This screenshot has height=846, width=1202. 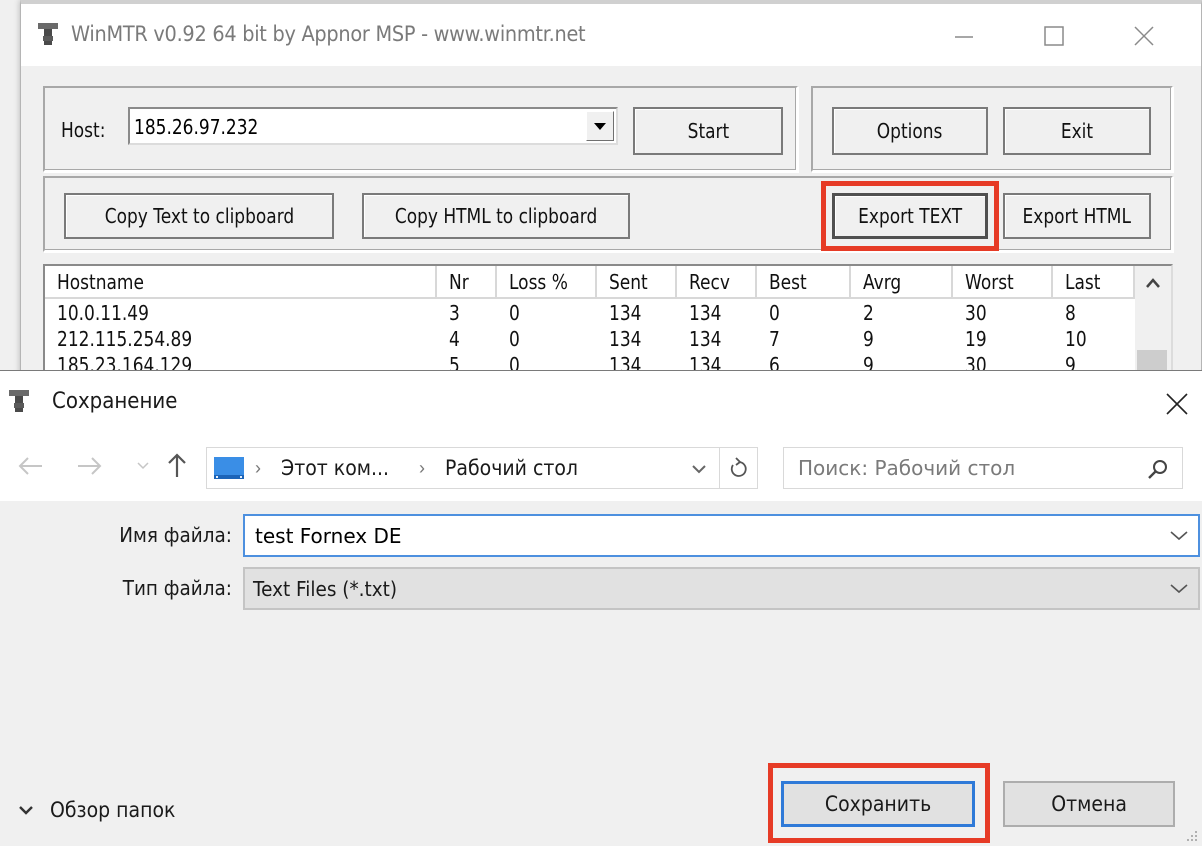 What do you see at coordinates (125, 339) in the screenshot?
I see `cell-value: 212.115.254.89` at bounding box center [125, 339].